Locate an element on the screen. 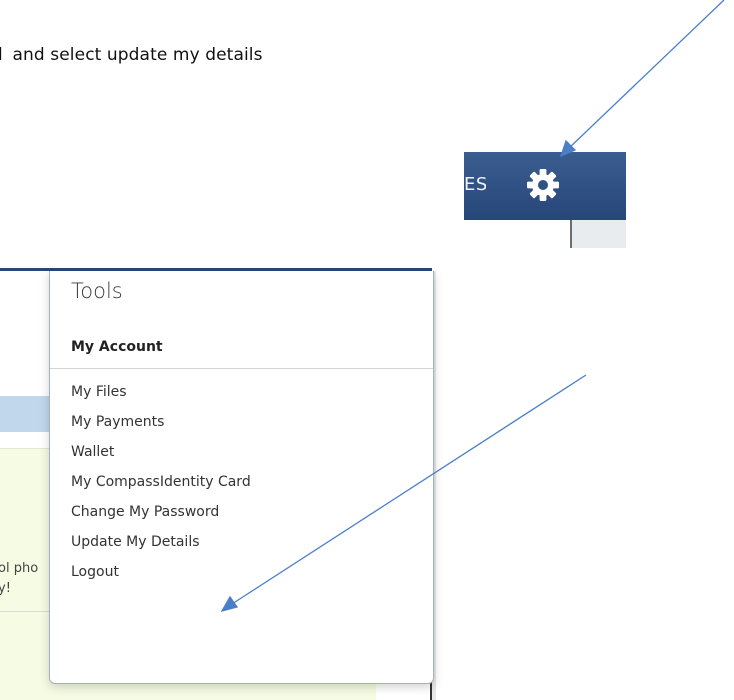 The width and height of the screenshot is (734, 700). navbar-bar: ES is located at coordinates (545, 186).